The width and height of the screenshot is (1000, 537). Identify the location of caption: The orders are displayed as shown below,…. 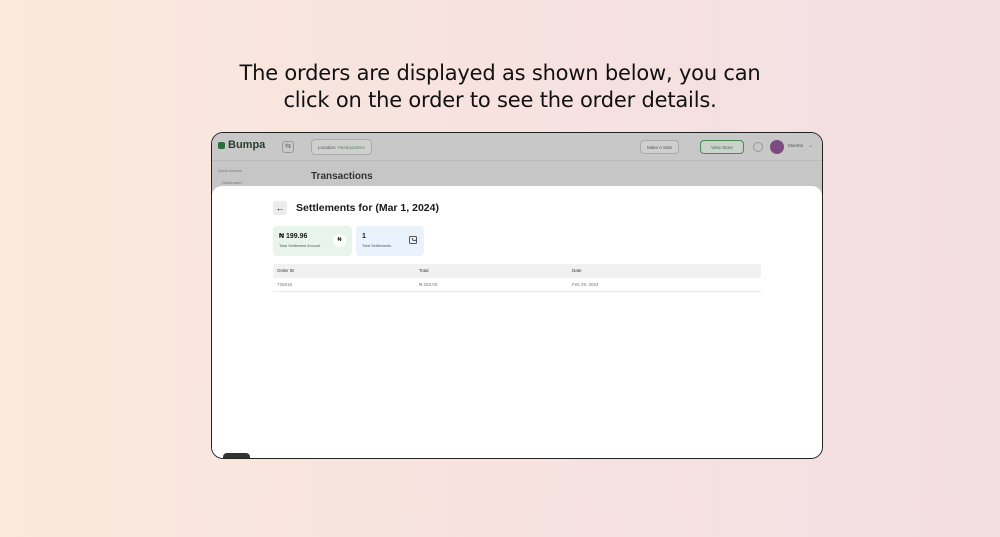
(500, 87).